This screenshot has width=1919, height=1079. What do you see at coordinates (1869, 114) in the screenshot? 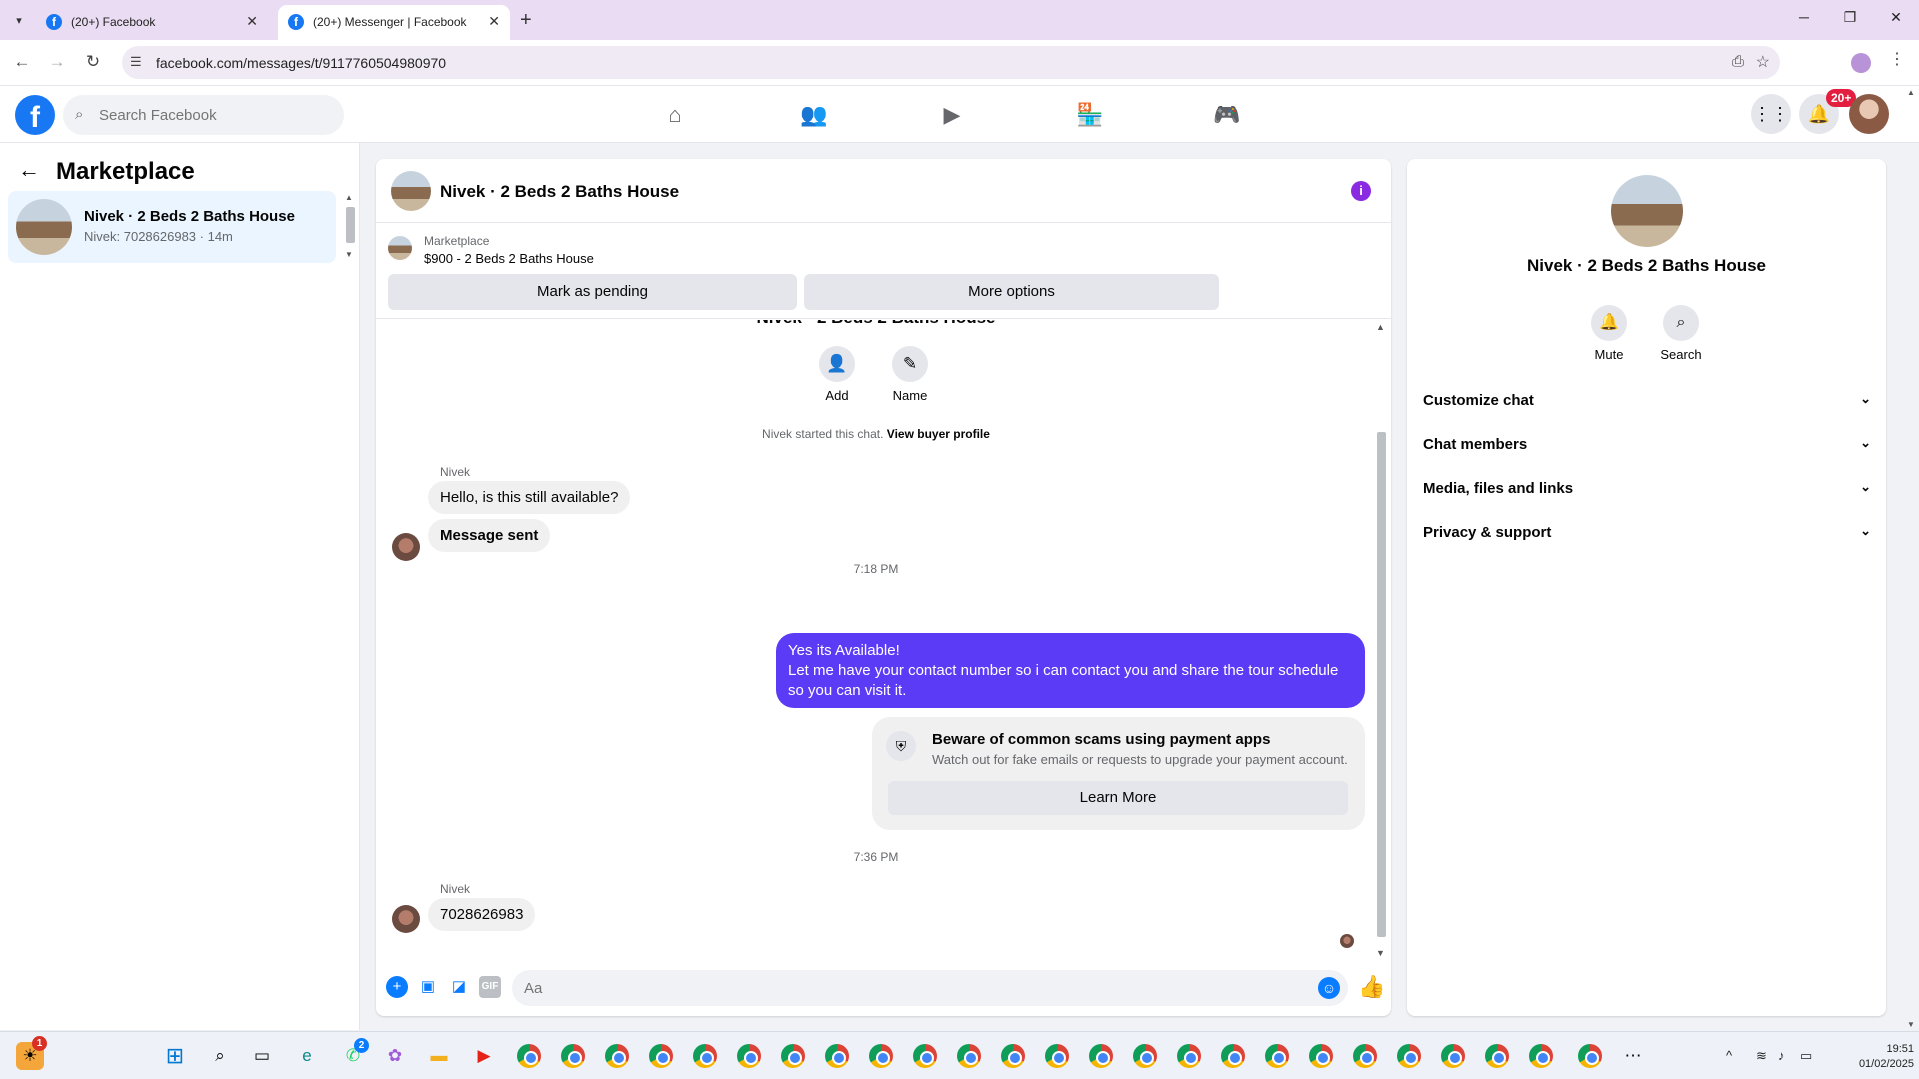
I see `account-avatar` at bounding box center [1869, 114].